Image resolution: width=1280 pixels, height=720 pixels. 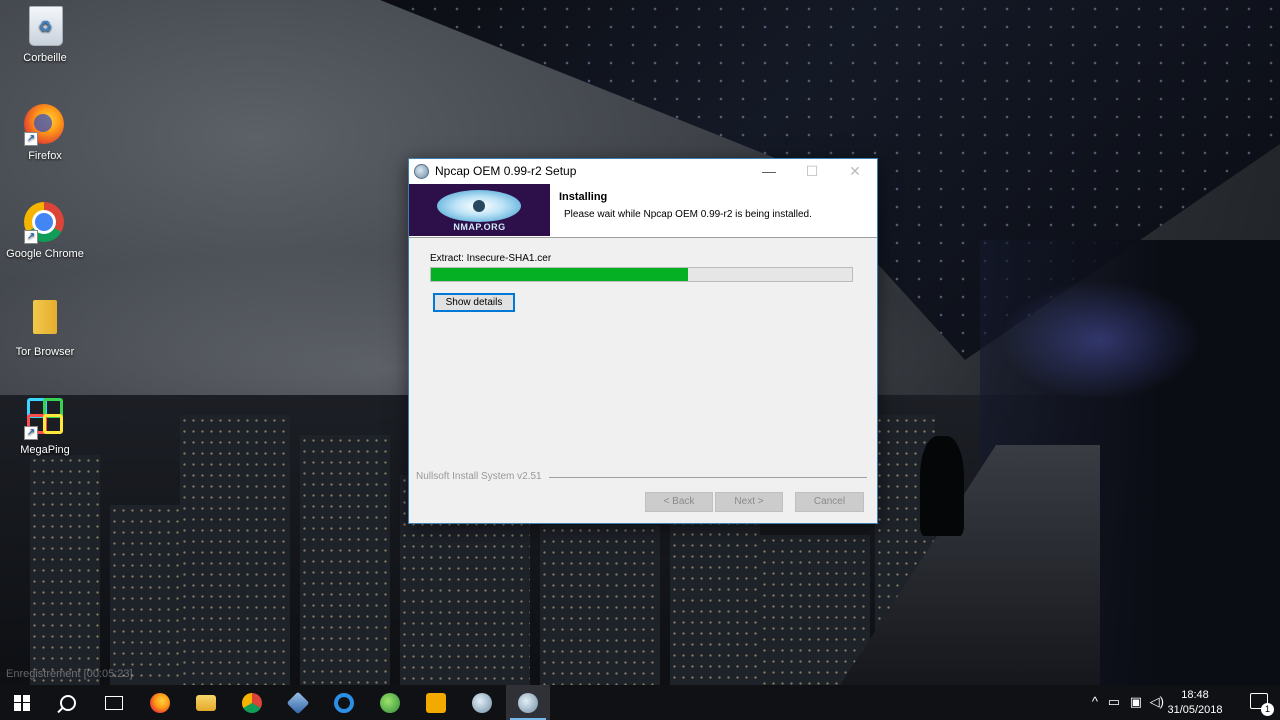 I want to click on task-view-icon, so click(x=114, y=702).